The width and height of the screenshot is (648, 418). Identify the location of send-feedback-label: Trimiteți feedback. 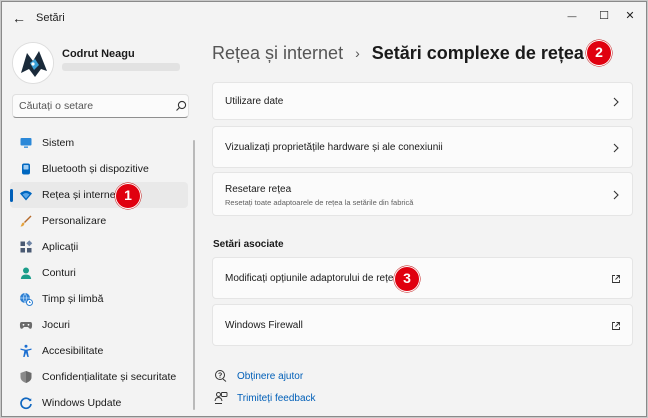
(276, 398).